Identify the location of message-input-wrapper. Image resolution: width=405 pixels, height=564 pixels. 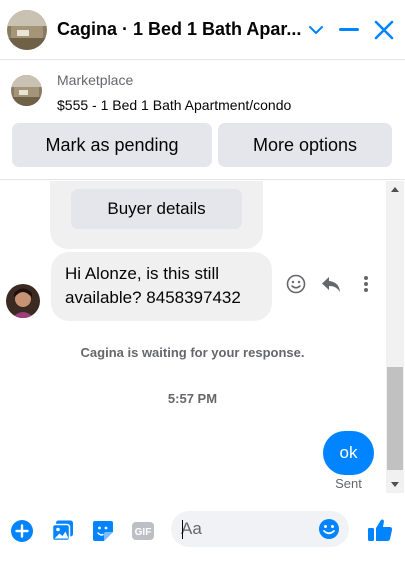
(260, 529).